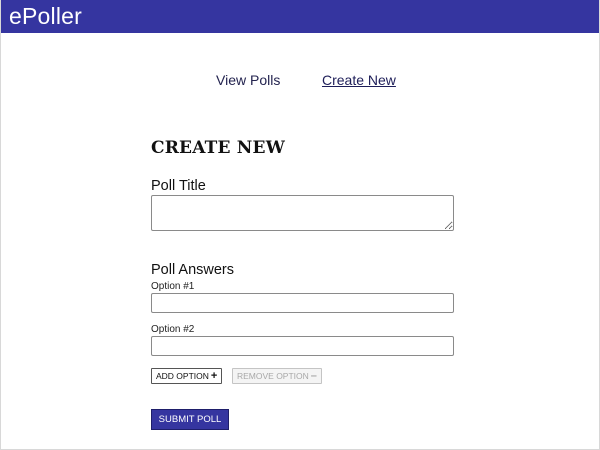 This screenshot has height=450, width=600. I want to click on remove-option-label: REMOVE OPTION, so click(273, 376).